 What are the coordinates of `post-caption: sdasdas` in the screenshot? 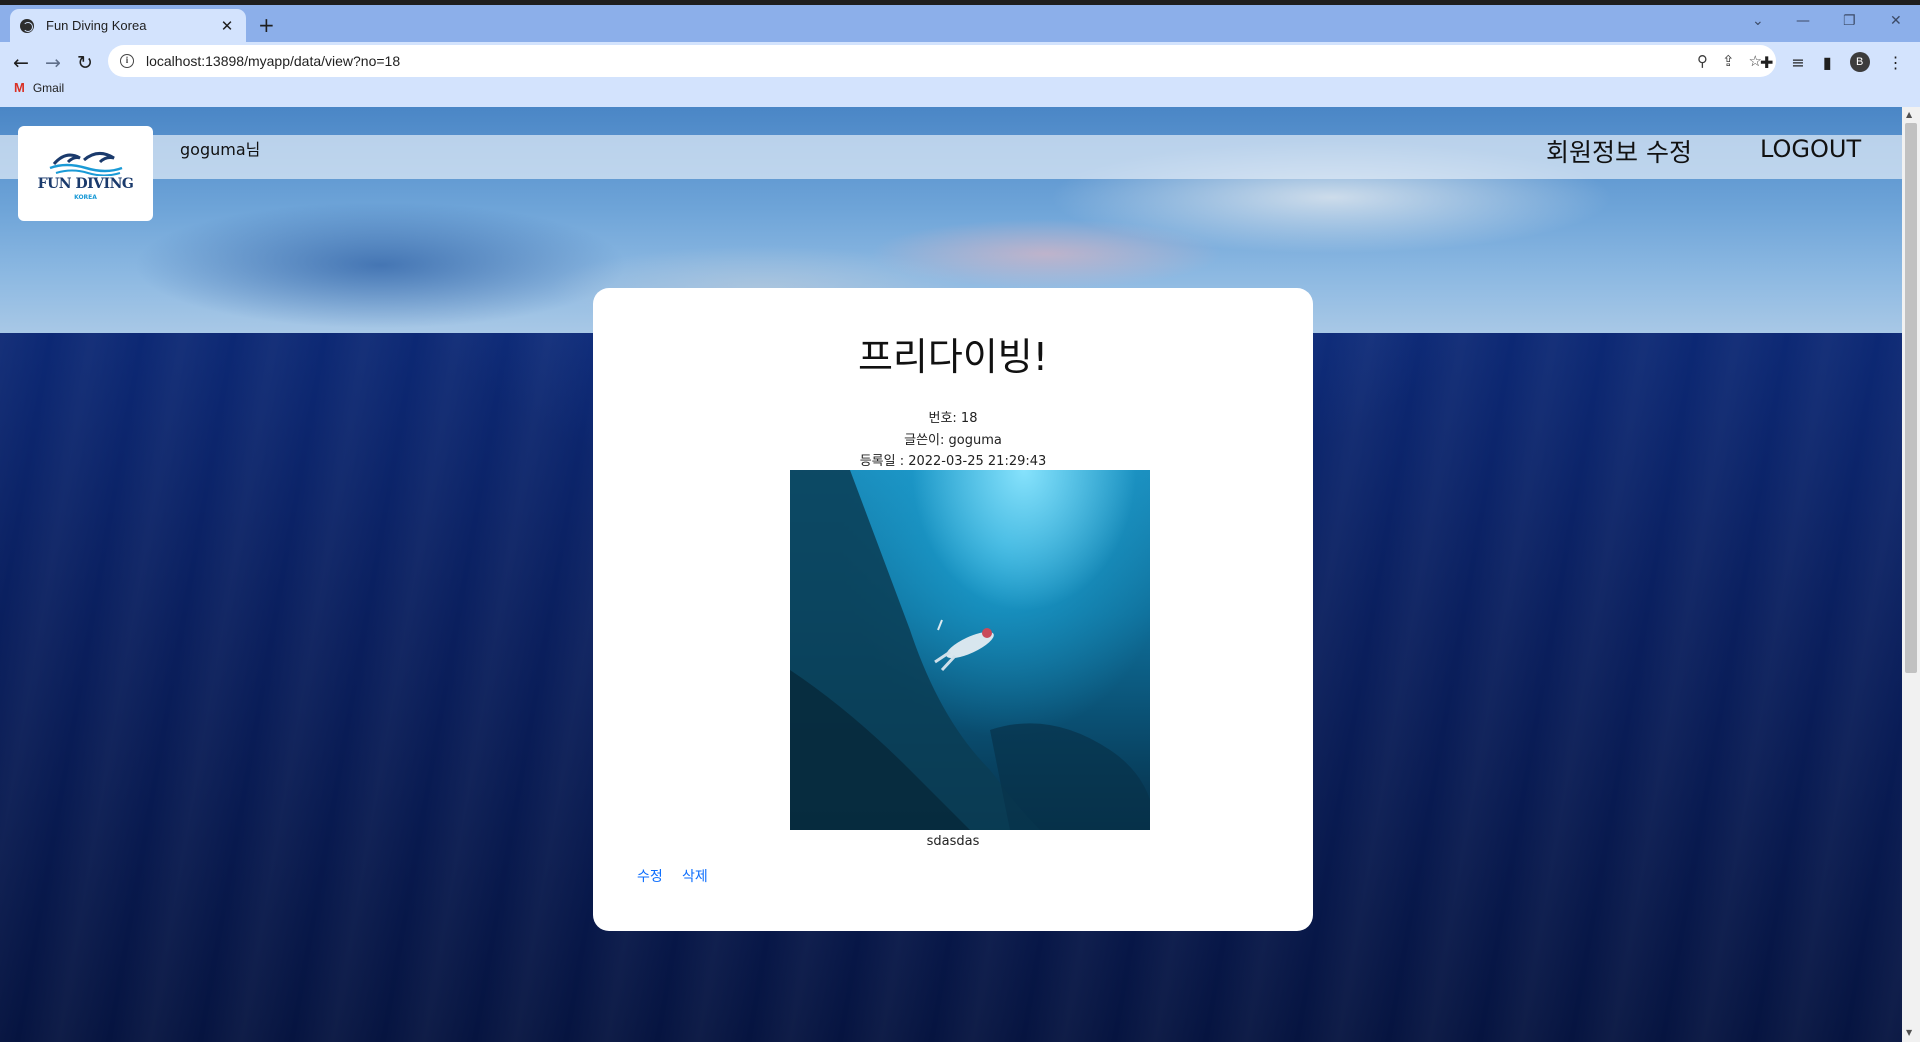 It's located at (953, 841).